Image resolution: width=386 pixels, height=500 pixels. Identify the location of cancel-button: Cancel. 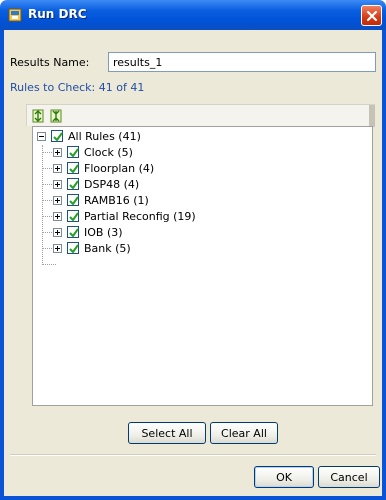
(349, 477).